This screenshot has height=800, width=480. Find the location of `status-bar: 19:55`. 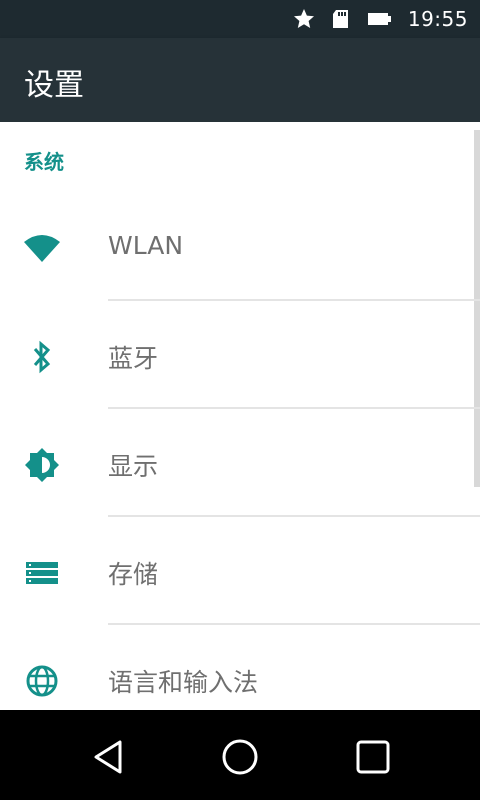

status-bar: 19:55 is located at coordinates (240, 19).